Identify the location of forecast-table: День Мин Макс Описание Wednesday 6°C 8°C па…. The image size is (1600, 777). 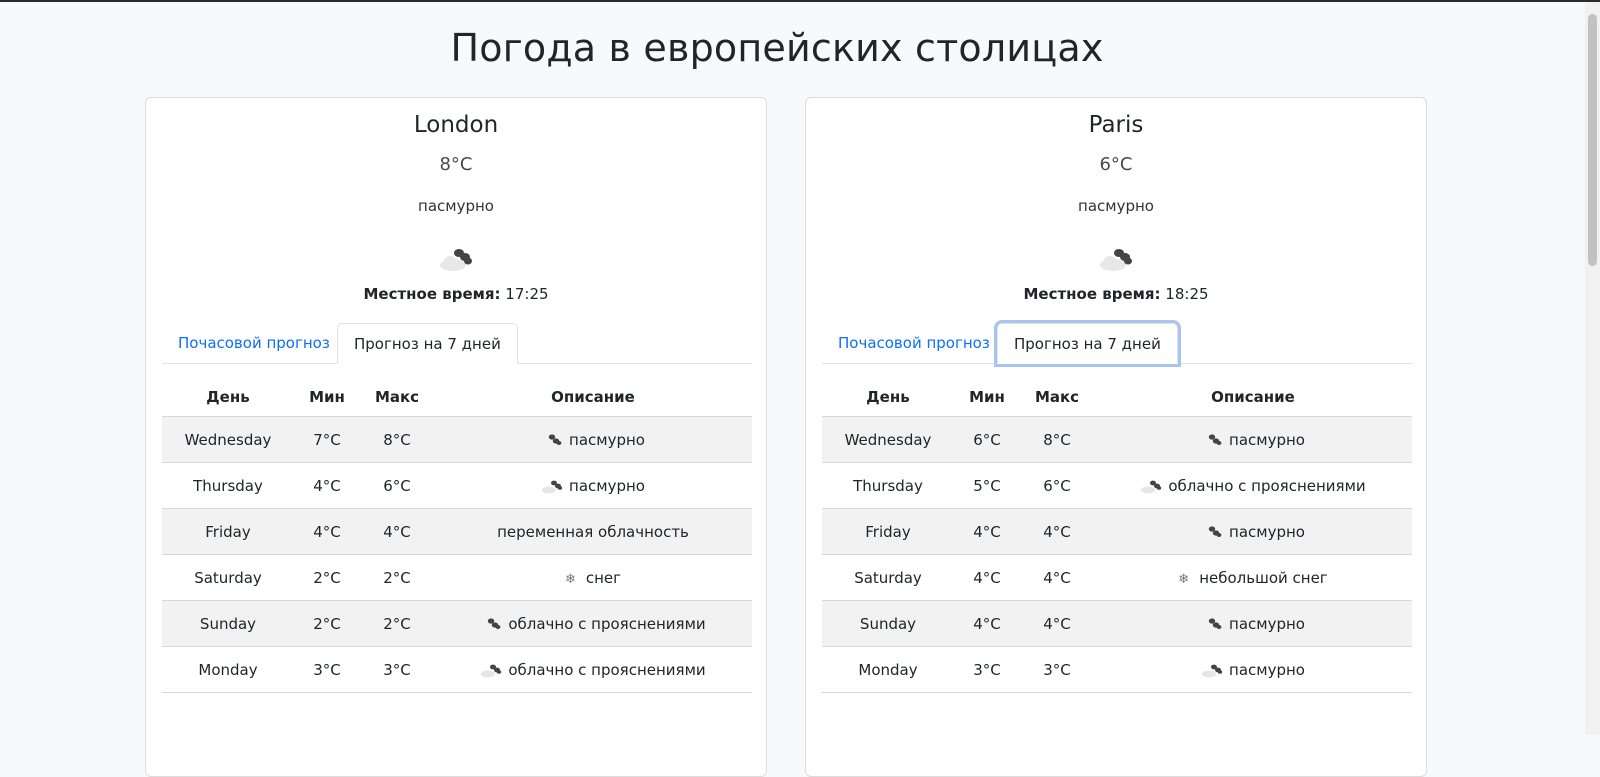
(1117, 535).